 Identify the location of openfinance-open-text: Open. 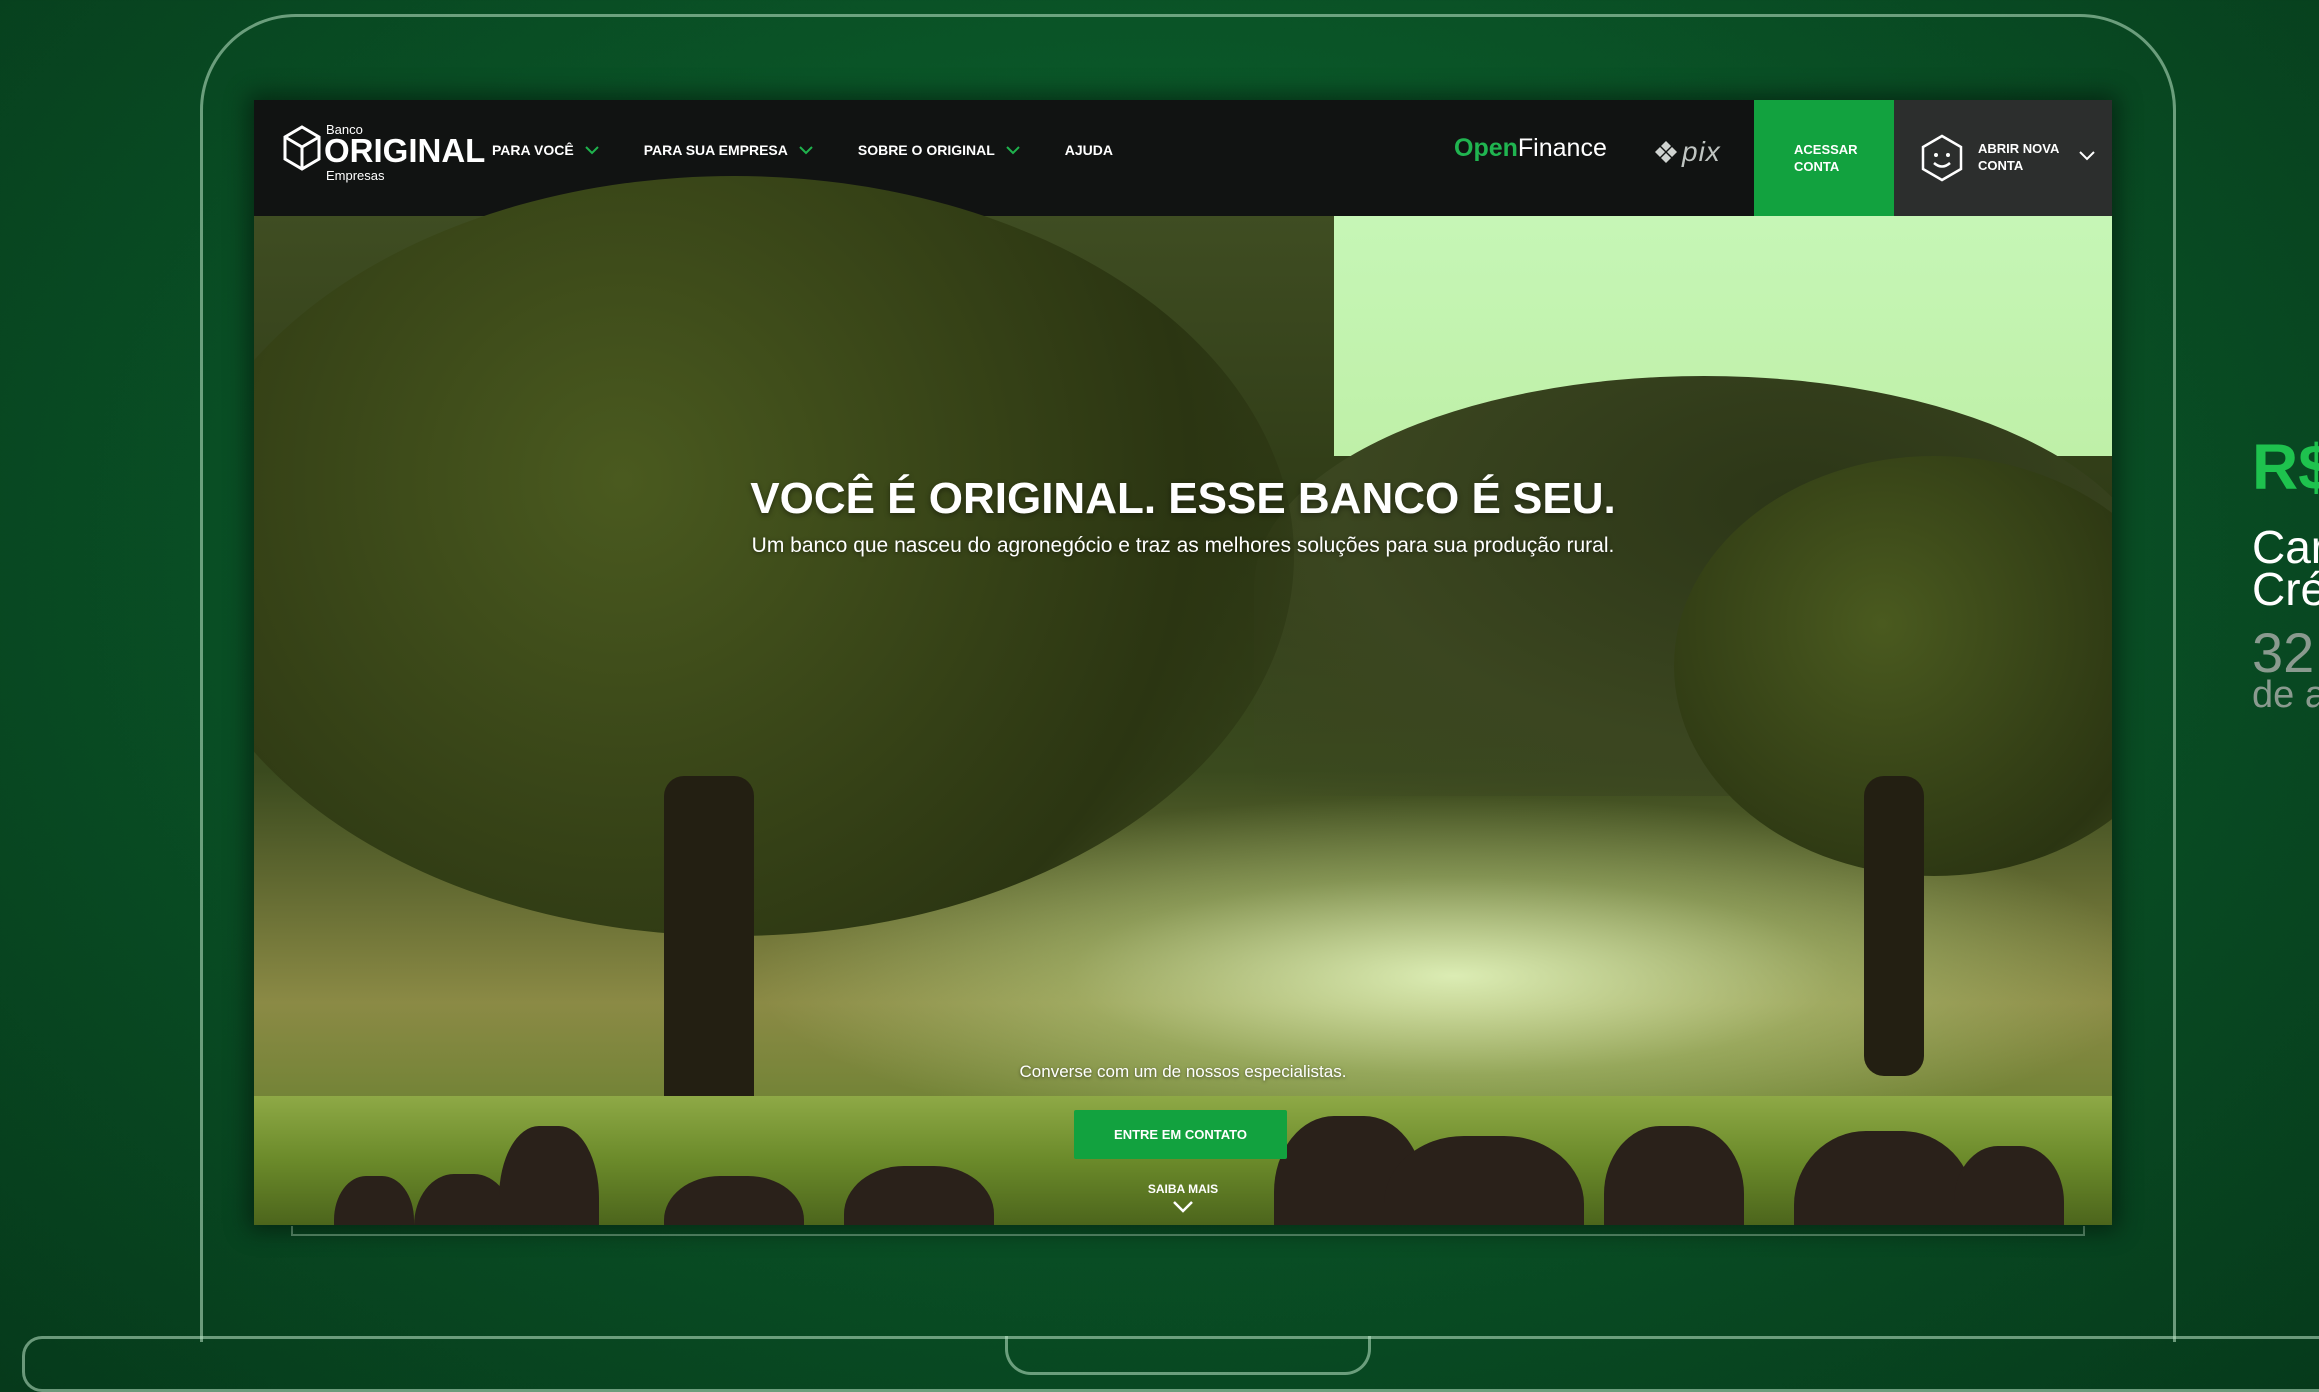
(1486, 148).